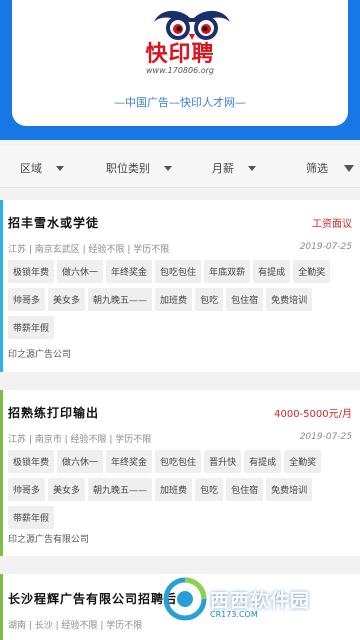  I want to click on filter-job-category: 职位类别, so click(139, 168).